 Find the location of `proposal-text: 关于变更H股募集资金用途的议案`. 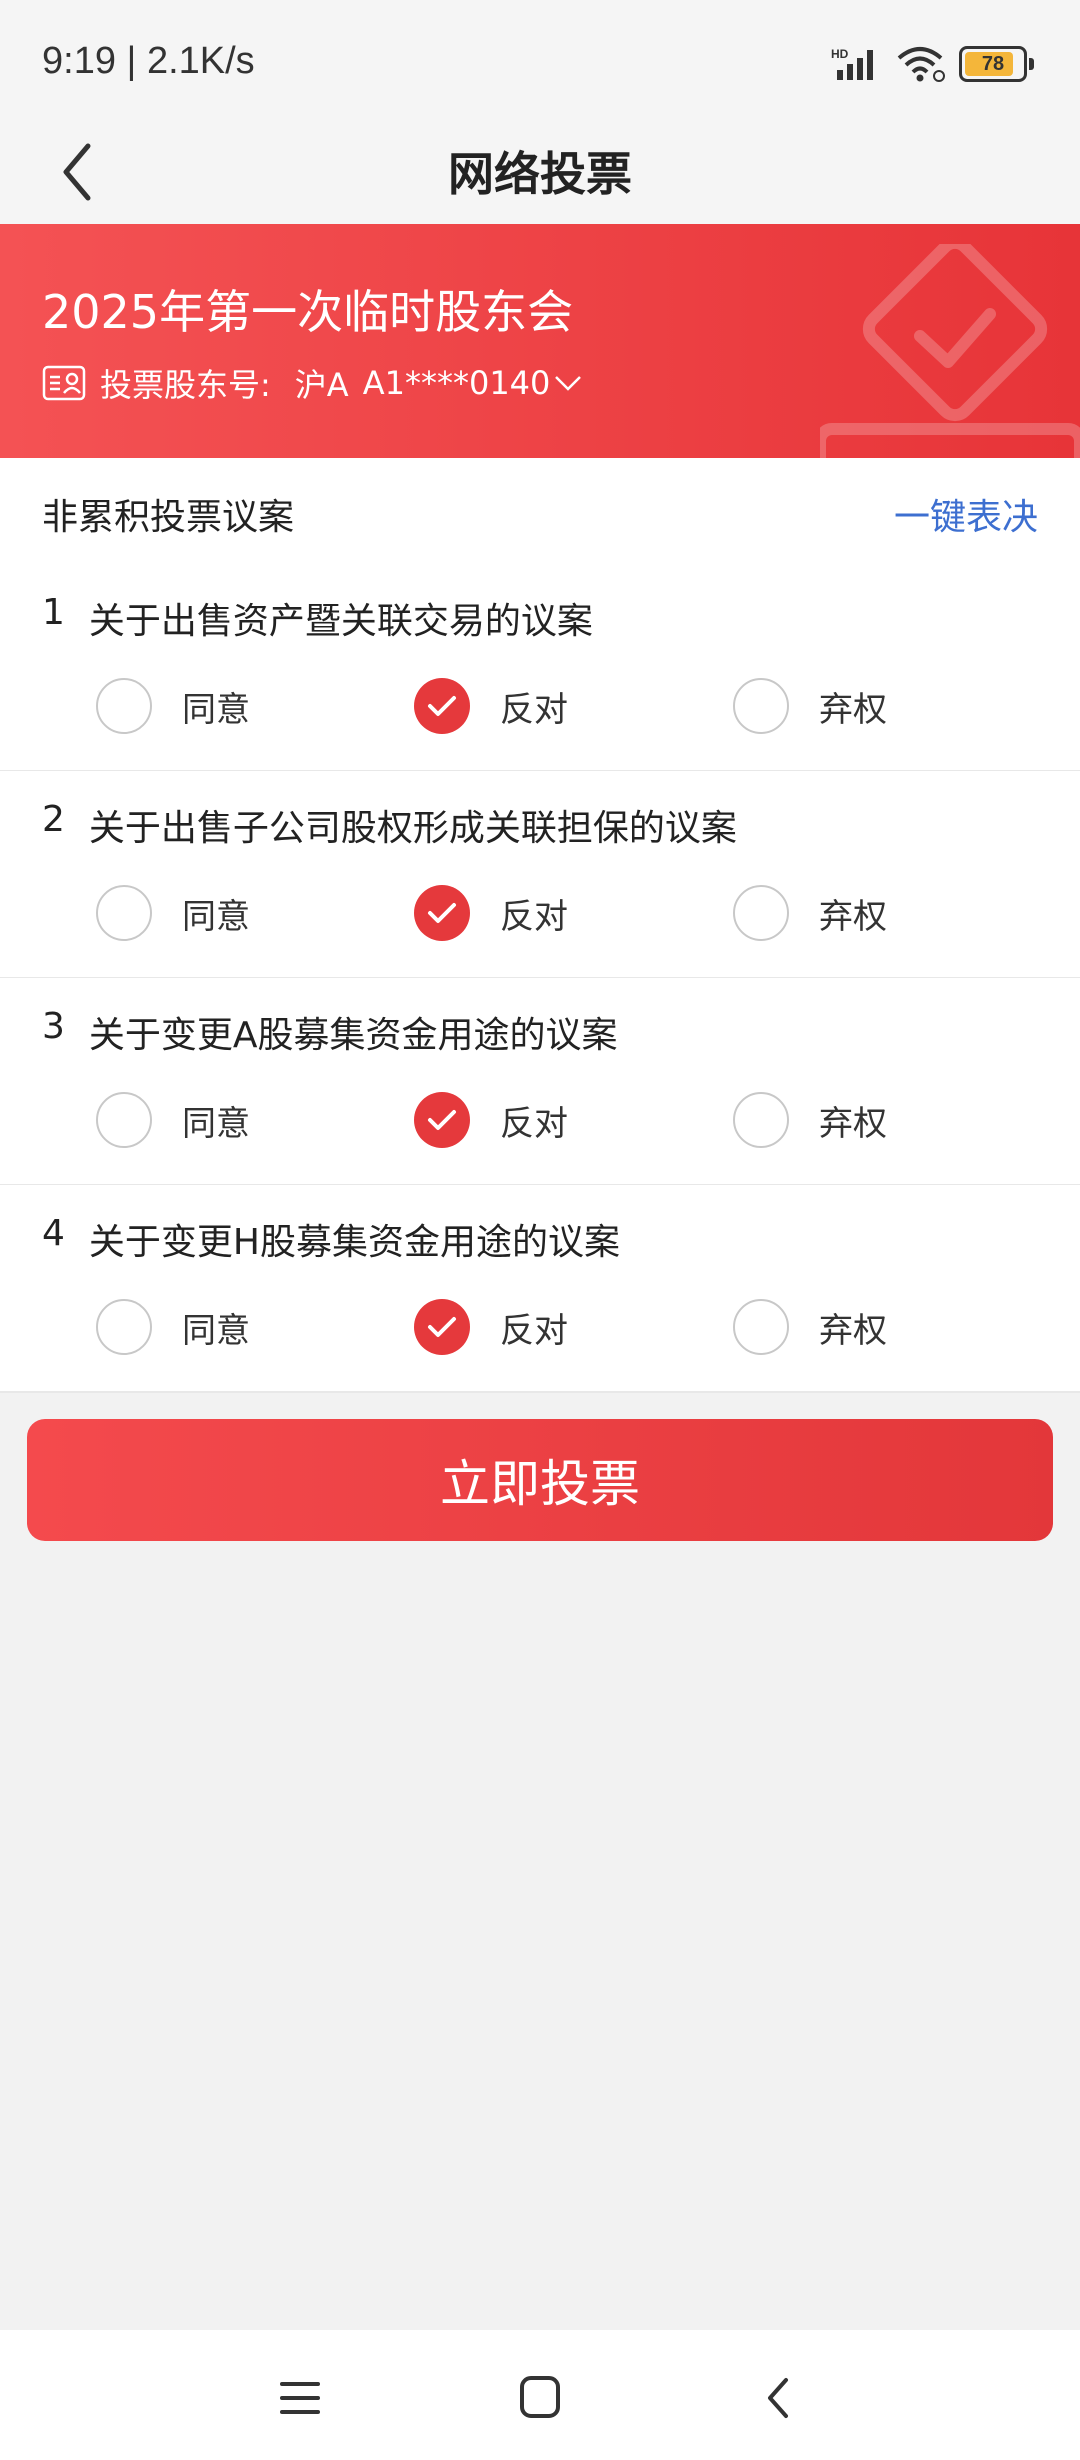

proposal-text: 关于变更H股募集资金用途的议案 is located at coordinates (354, 1242).